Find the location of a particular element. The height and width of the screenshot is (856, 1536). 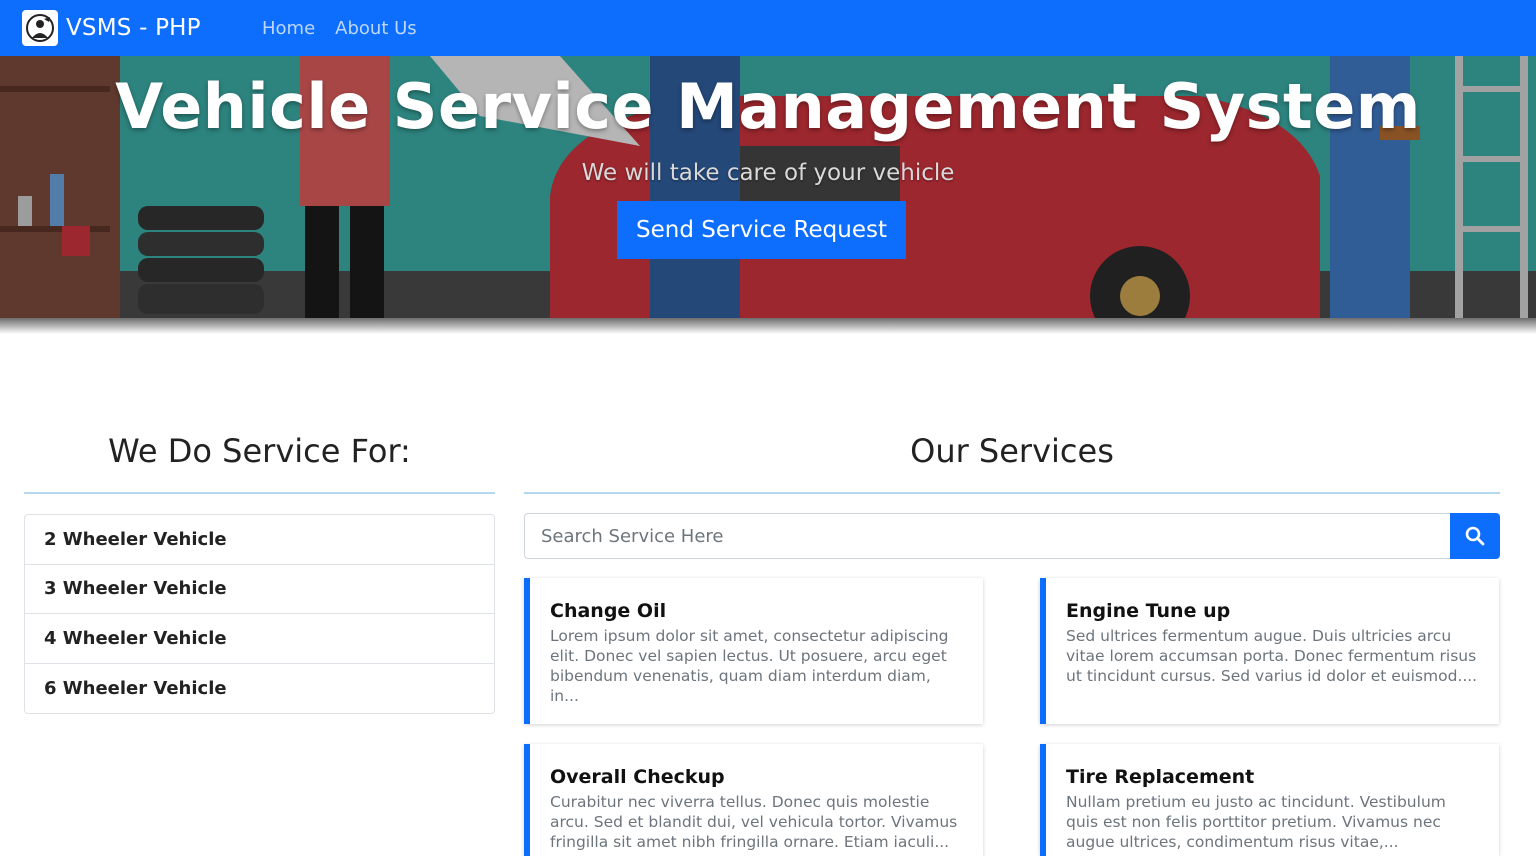

send-service-request-button: Send Service Request is located at coordinates (761, 230).